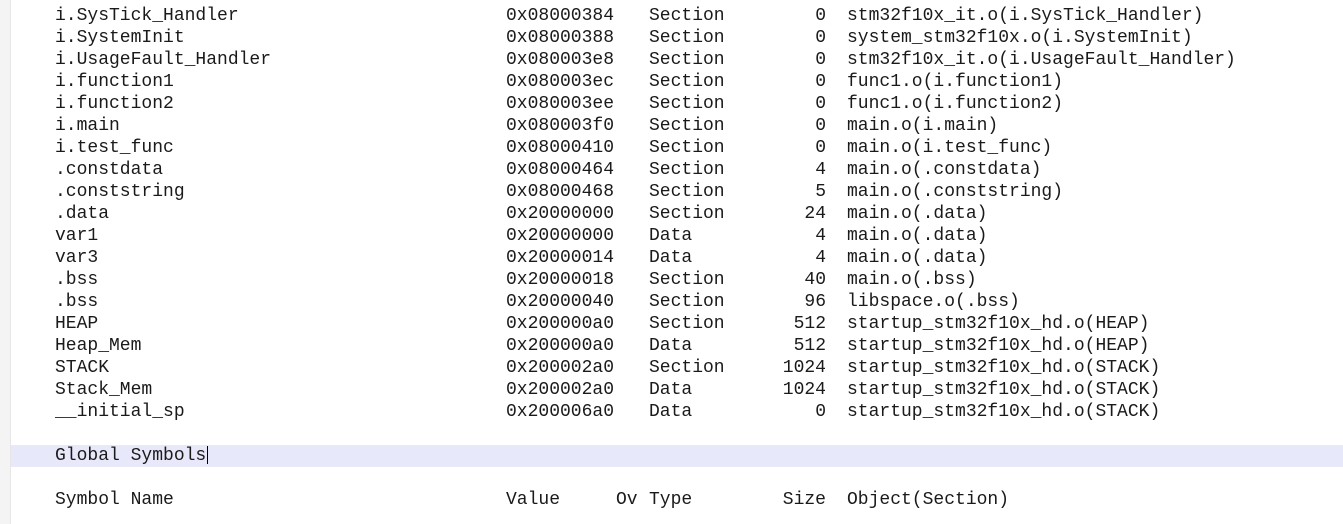 The height and width of the screenshot is (524, 1343). What do you see at coordinates (77, 258) in the screenshot?
I see `symbol-cell: var3` at bounding box center [77, 258].